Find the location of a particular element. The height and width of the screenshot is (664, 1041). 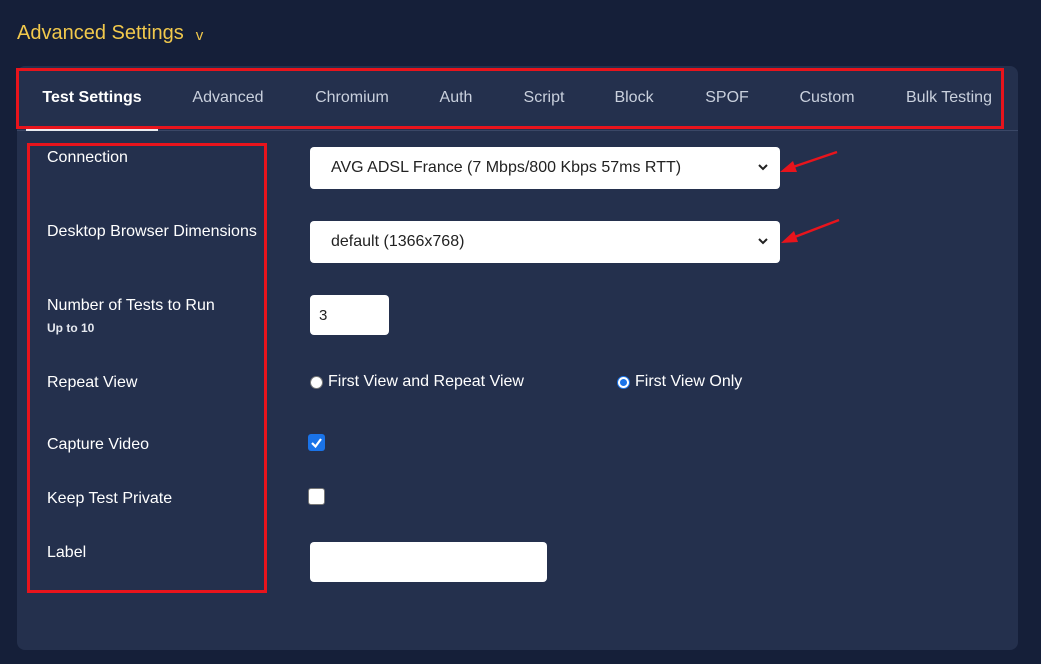

num-tests-label: Number of Tests to Run is located at coordinates (131, 305).